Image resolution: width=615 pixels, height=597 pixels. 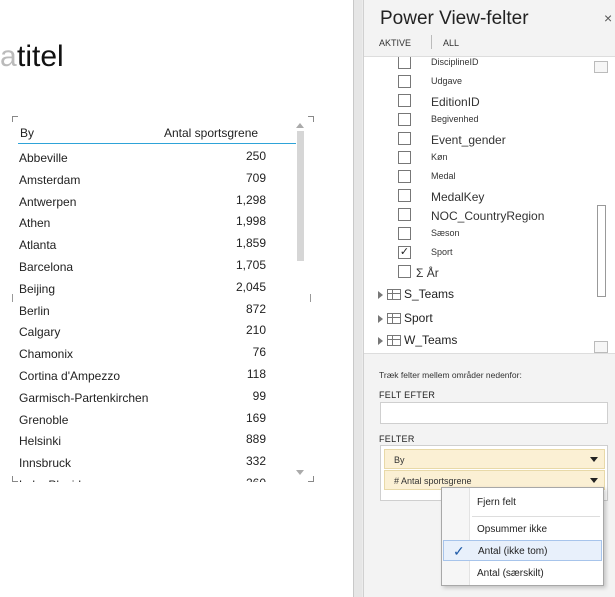 I want to click on field-label: MedalKey, so click(x=458, y=197).